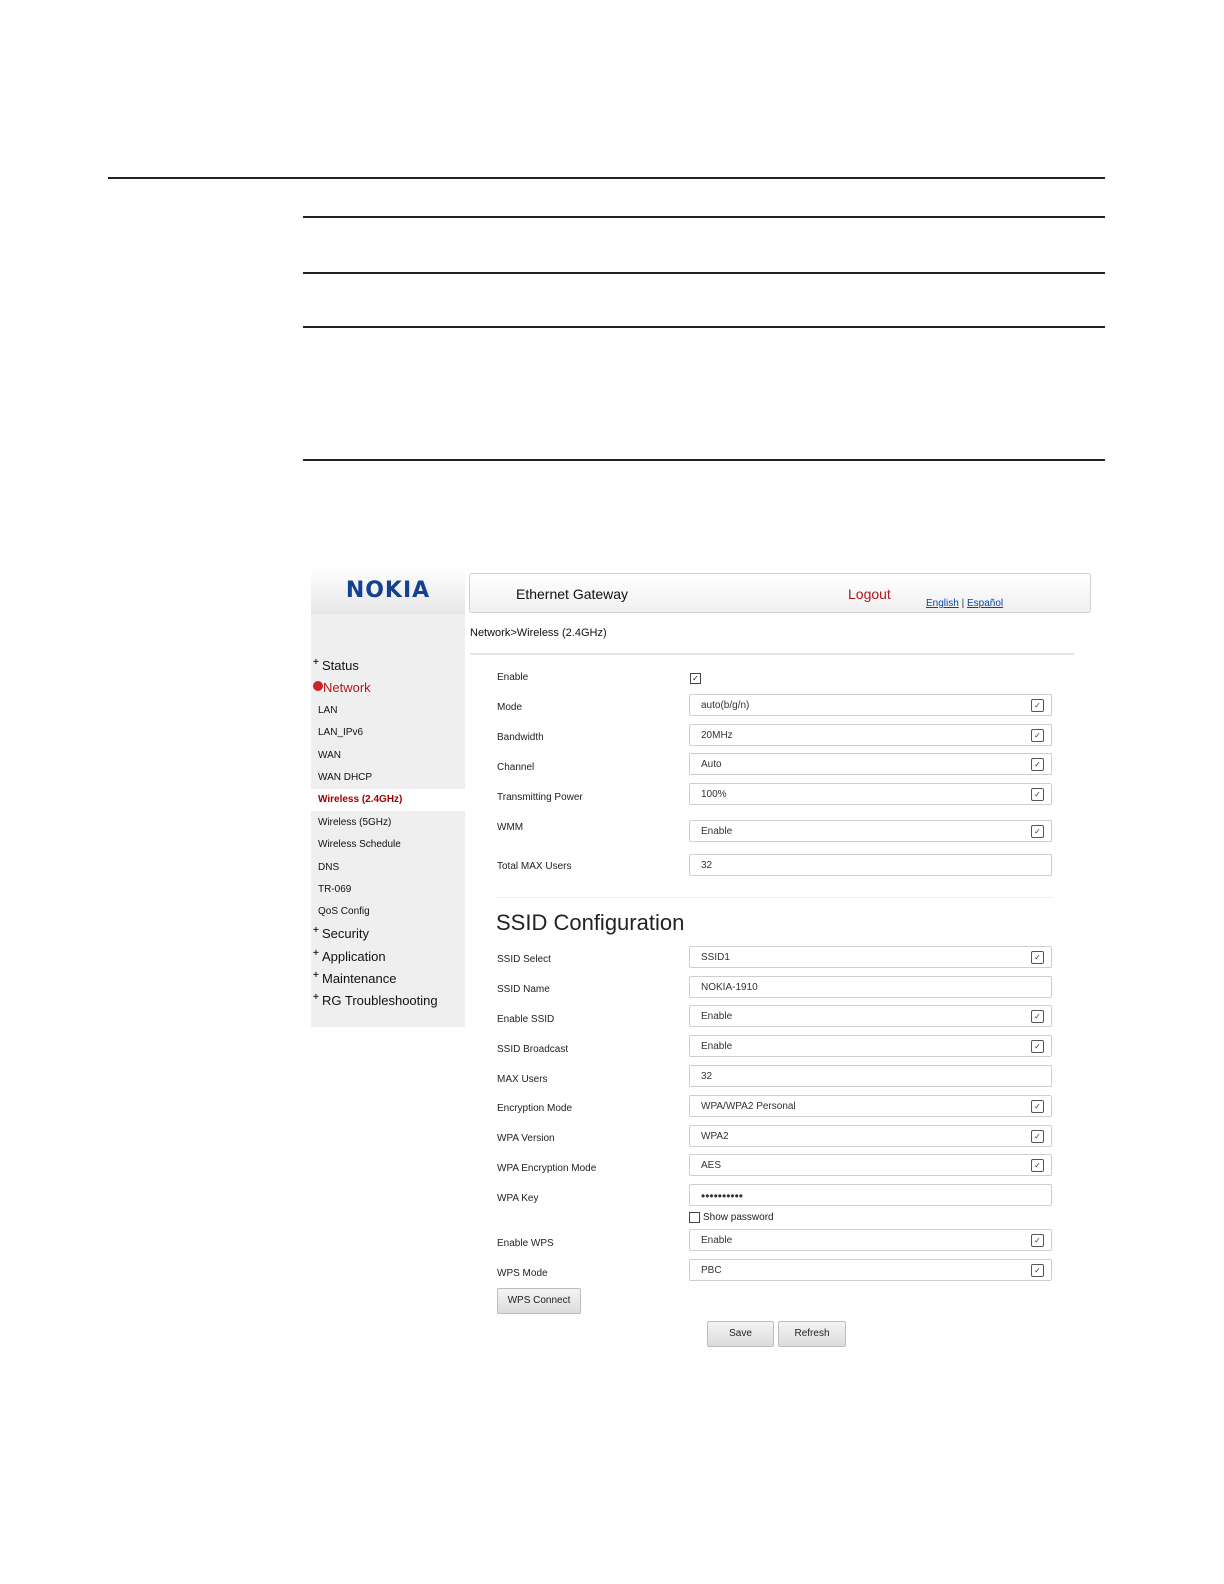  I want to click on wpa-encryption-mode-label: WPA Encryption Mode, so click(547, 1168).